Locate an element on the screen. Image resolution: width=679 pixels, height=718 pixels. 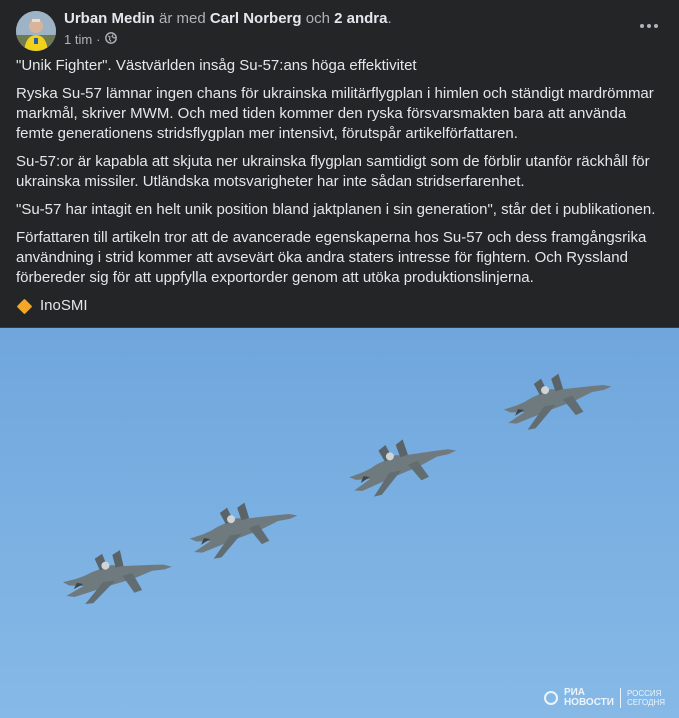
period: . is located at coordinates (389, 18).